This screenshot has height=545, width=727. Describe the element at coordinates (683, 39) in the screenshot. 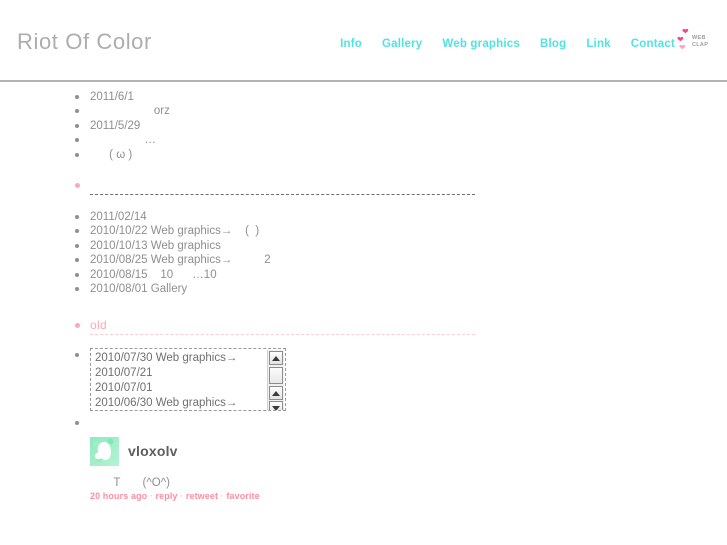

I see `heart-icon: ❤ ❤ ❤` at that location.